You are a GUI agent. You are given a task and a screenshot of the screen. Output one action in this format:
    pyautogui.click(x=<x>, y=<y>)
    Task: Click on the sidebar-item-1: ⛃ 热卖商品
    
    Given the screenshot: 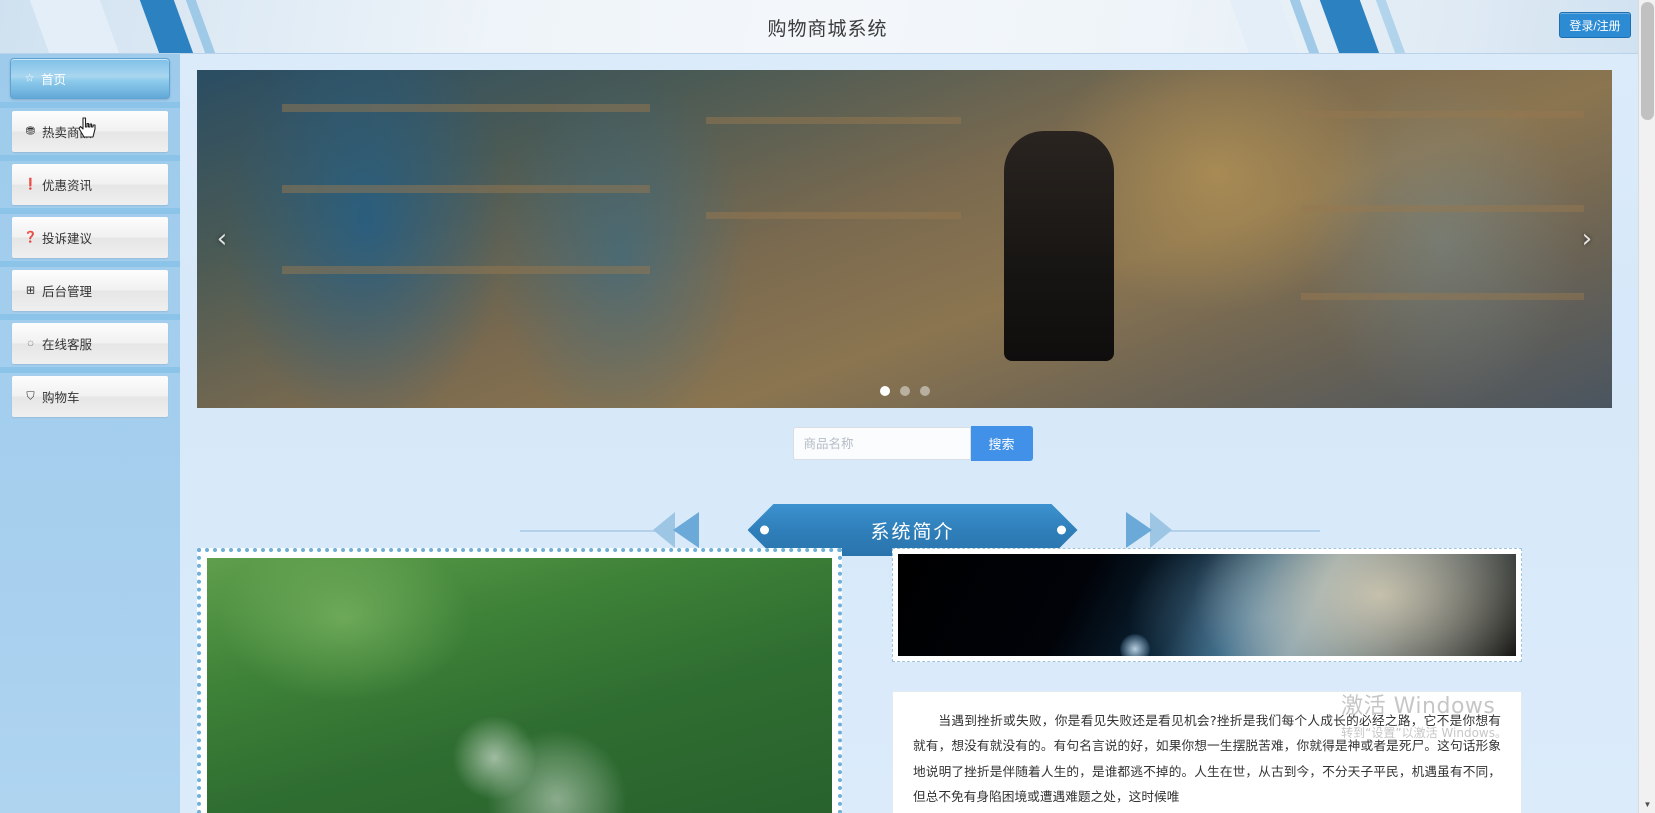 What is the action you would take?
    pyautogui.click(x=90, y=131)
    